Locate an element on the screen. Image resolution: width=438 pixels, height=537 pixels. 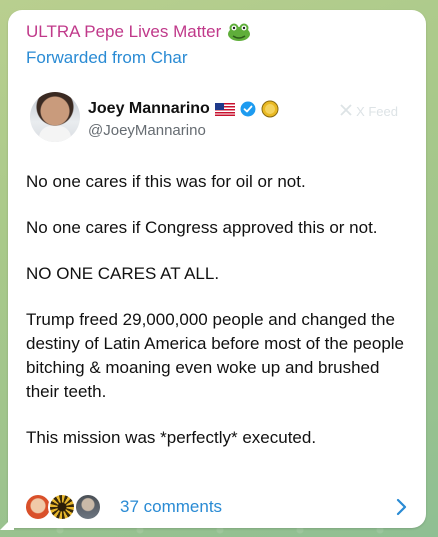
avatar-shirt is located at coordinates (55, 134).